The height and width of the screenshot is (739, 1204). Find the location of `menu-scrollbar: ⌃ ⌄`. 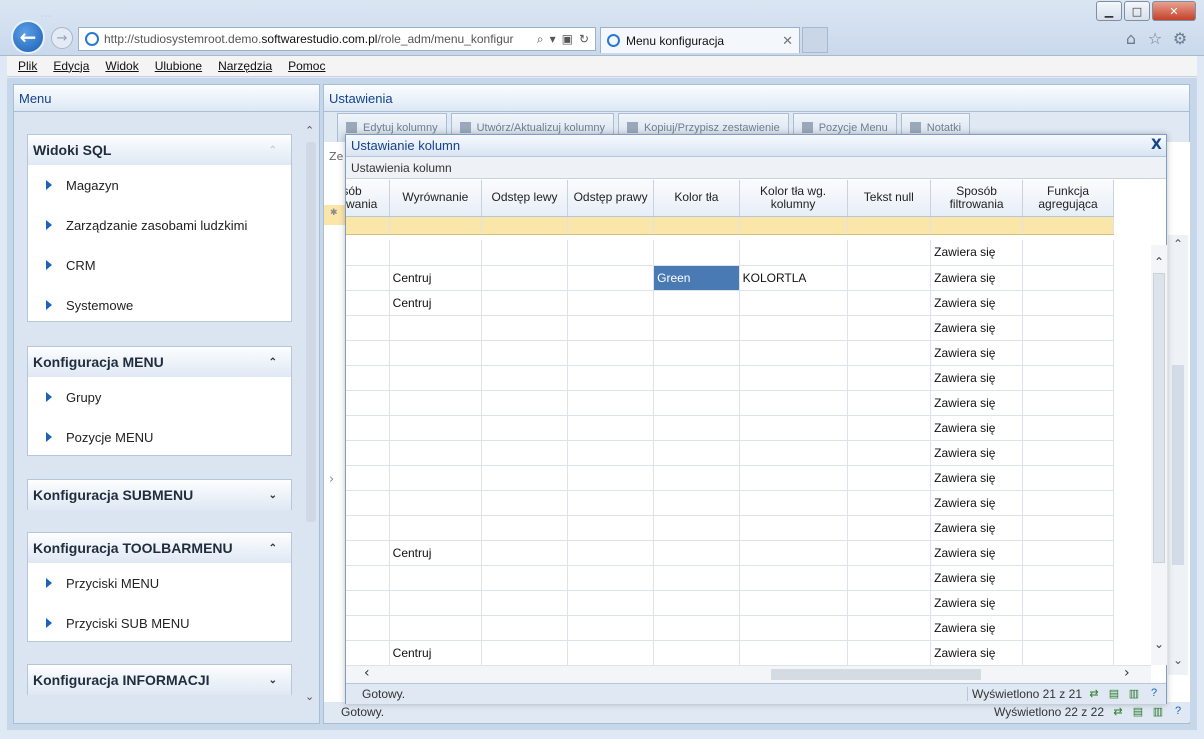

menu-scrollbar: ⌃ ⌄ is located at coordinates (311, 417).